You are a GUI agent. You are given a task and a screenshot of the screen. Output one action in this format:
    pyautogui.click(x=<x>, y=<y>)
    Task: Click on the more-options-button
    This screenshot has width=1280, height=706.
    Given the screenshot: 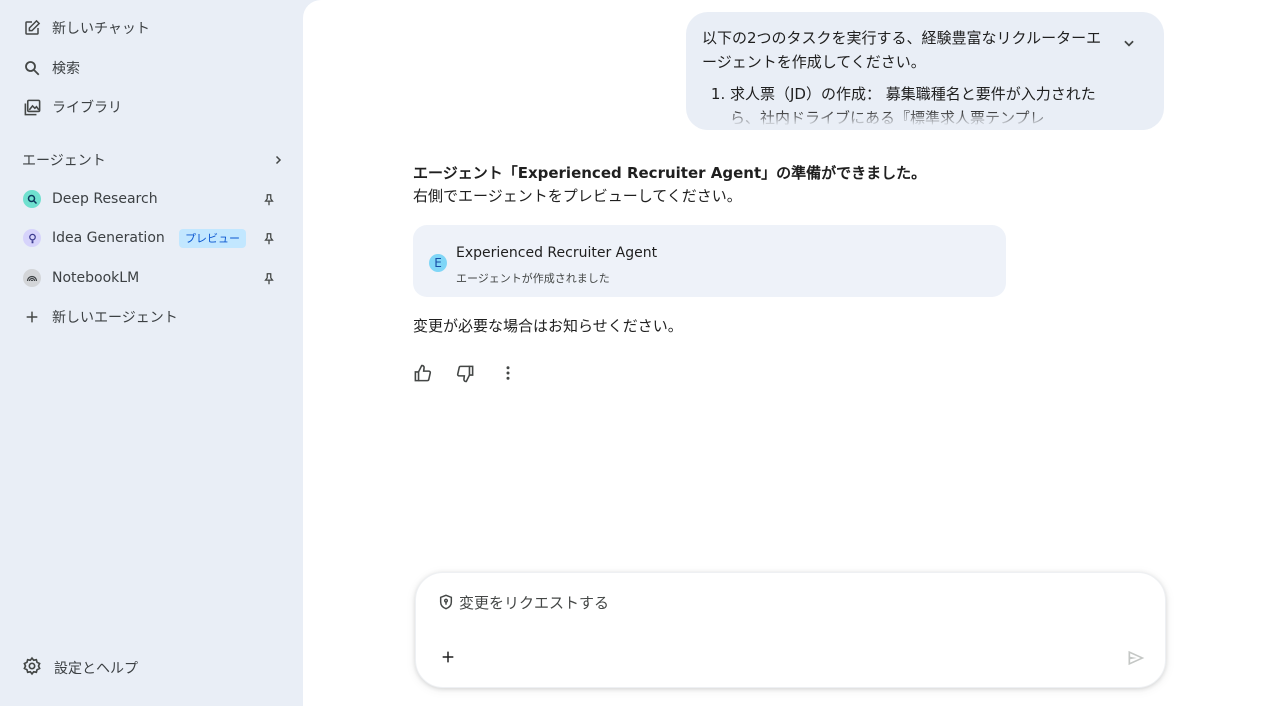 What is the action you would take?
    pyautogui.click(x=508, y=373)
    